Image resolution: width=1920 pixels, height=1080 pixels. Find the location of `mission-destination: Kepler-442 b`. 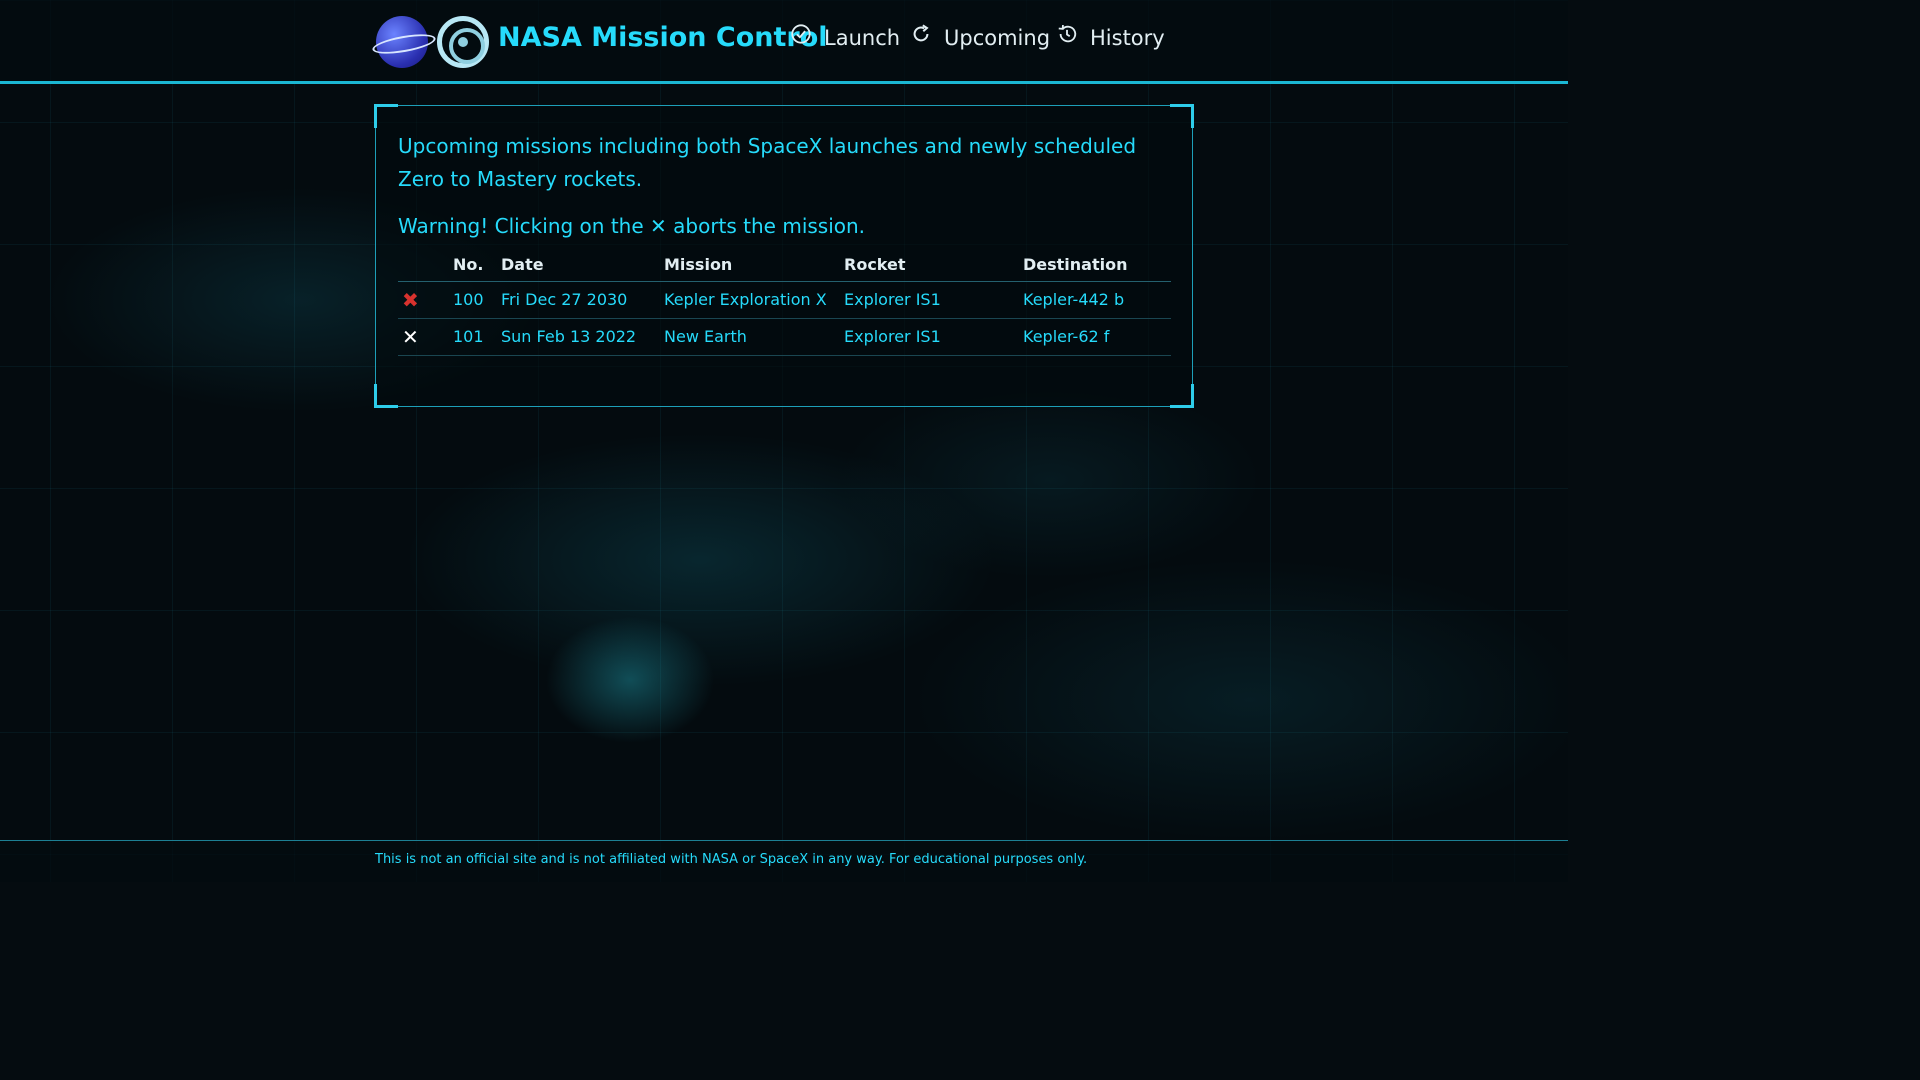

mission-destination: Kepler-442 b is located at coordinates (1097, 300).